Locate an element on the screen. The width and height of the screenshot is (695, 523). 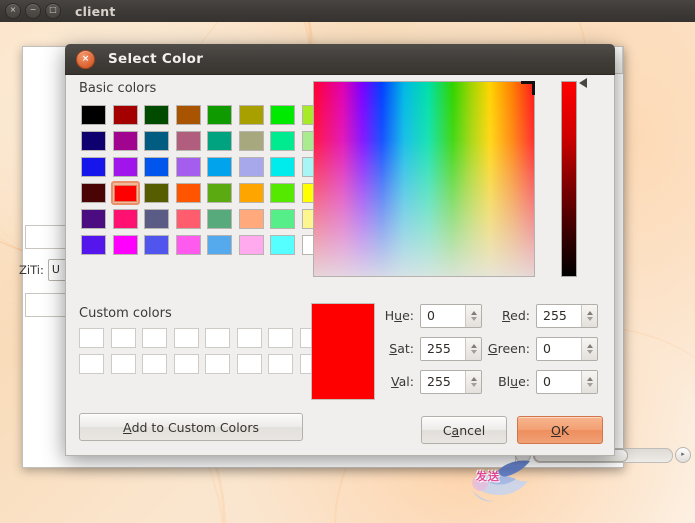
spinner-buttons-hue is located at coordinates (473, 315).